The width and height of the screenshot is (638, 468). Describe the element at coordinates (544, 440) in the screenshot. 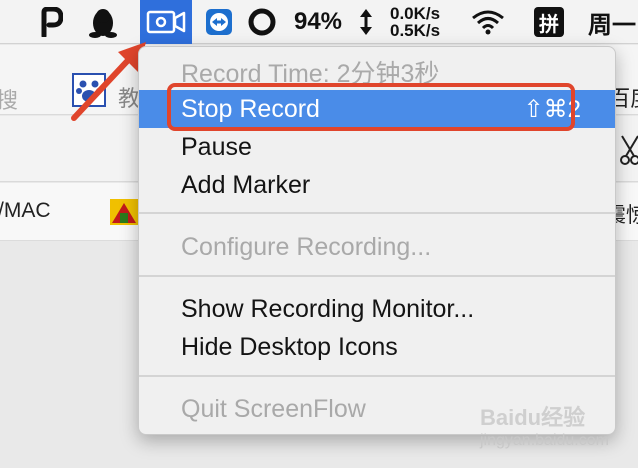

I see `watermark-url: jingyan.baidu.com` at that location.